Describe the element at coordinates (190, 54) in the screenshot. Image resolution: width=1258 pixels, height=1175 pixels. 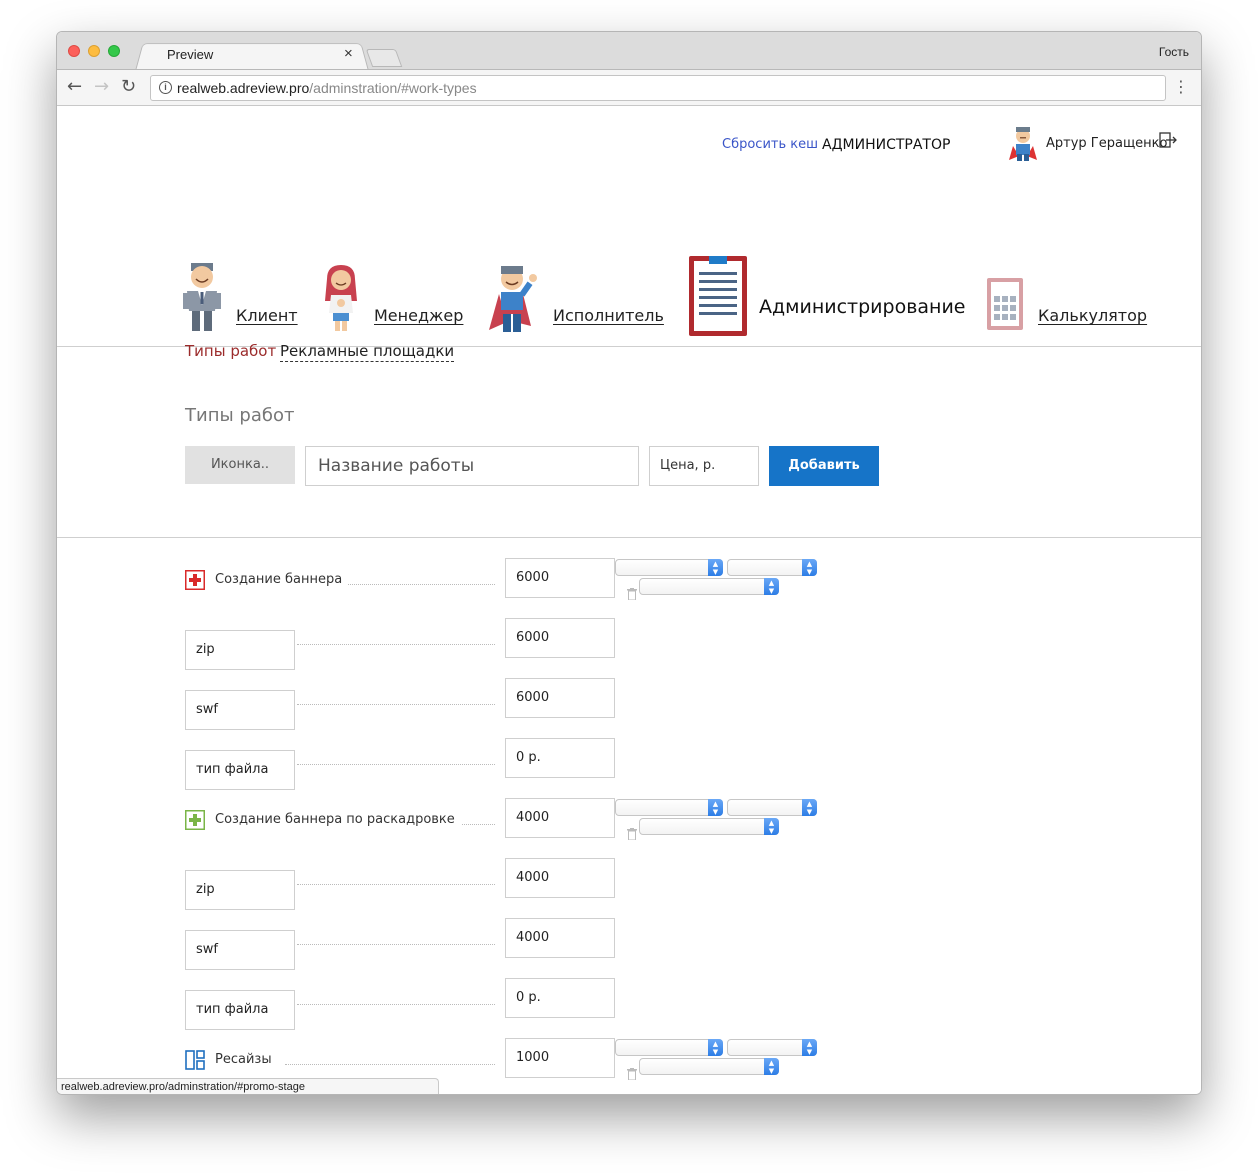
I see `tab-title: Preview` at that location.